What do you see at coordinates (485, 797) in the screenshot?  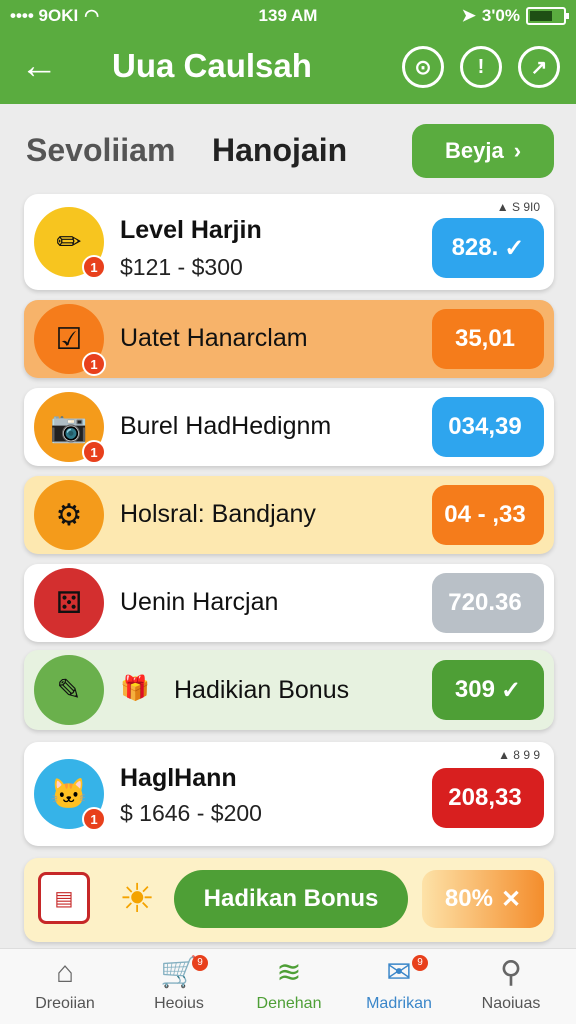 I see `row-value: 208,33` at bounding box center [485, 797].